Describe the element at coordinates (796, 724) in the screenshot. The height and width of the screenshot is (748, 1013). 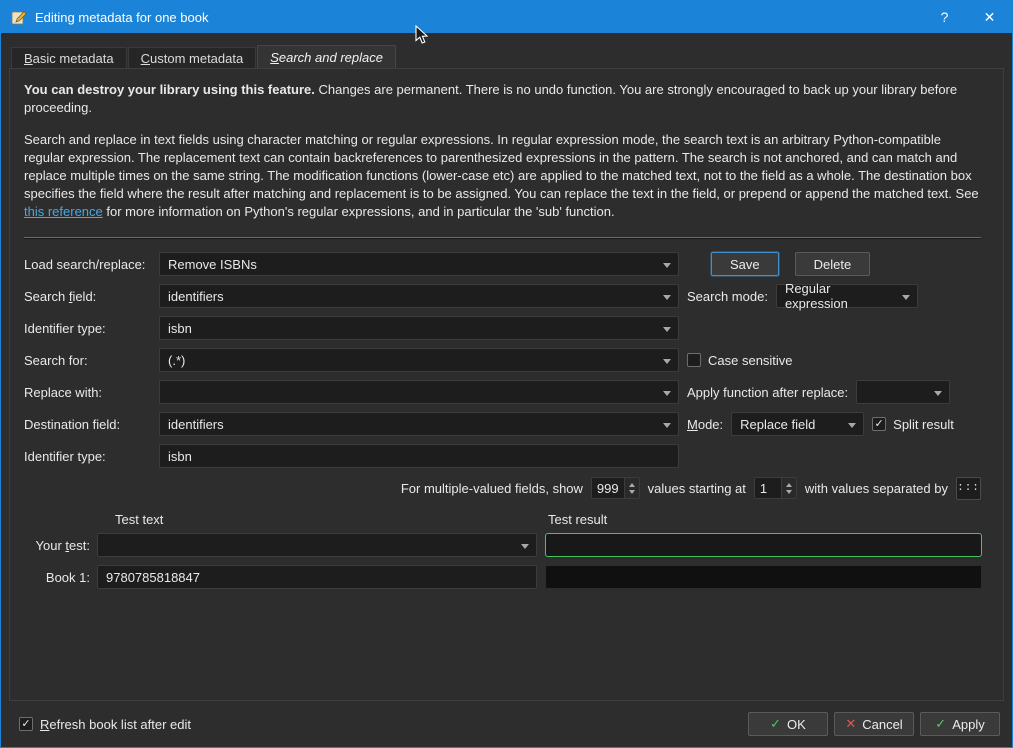
I see `ok-label: OK` at that location.